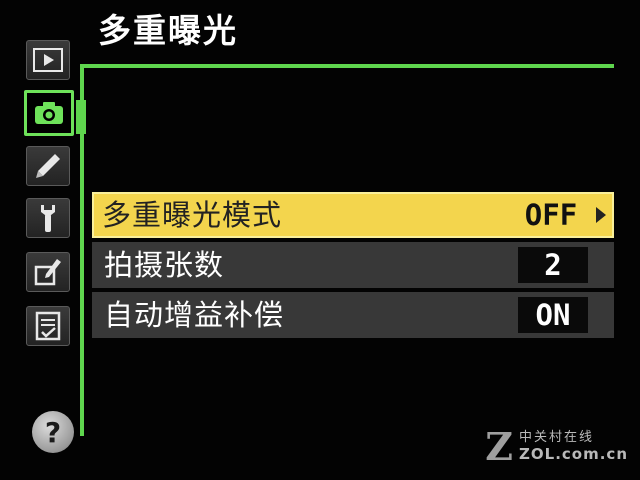 This screenshot has height=480, width=640. Describe the element at coordinates (347, 66) in the screenshot. I see `menu-frame-top` at that location.